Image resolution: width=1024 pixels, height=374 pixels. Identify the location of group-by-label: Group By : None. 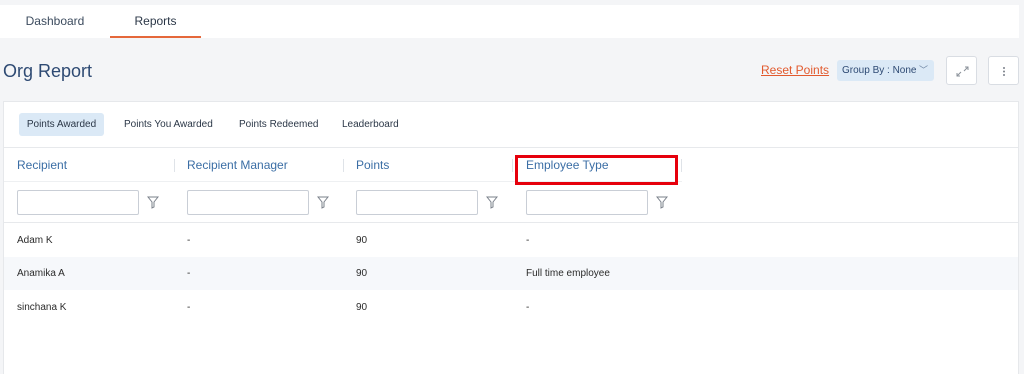
(879, 70).